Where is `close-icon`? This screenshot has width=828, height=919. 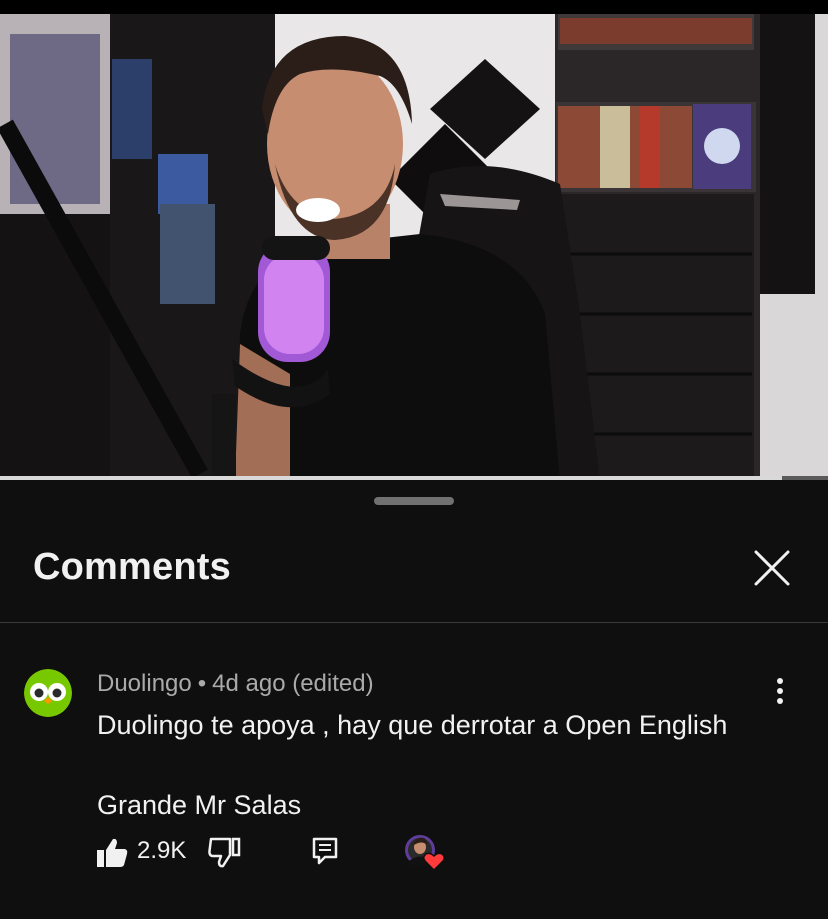
close-icon is located at coordinates (772, 568).